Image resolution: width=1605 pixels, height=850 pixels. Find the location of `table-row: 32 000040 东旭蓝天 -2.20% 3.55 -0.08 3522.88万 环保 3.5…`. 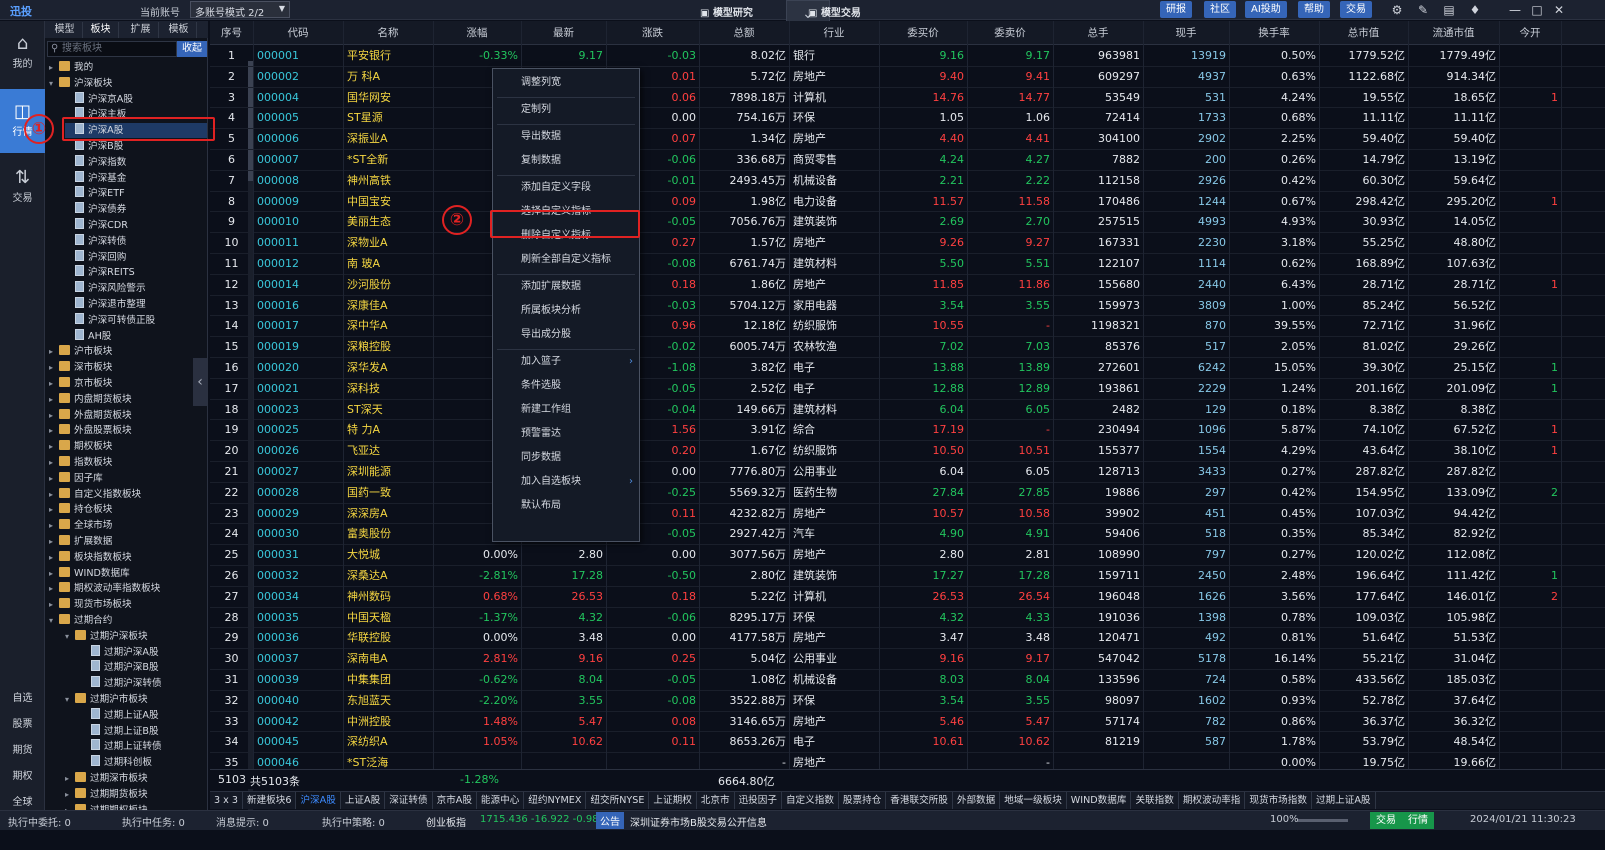

table-row: 32 000040 东旭蓝天 -2.20% 3.55 -0.08 3522.88万 环保 3.5… is located at coordinates (907, 701).